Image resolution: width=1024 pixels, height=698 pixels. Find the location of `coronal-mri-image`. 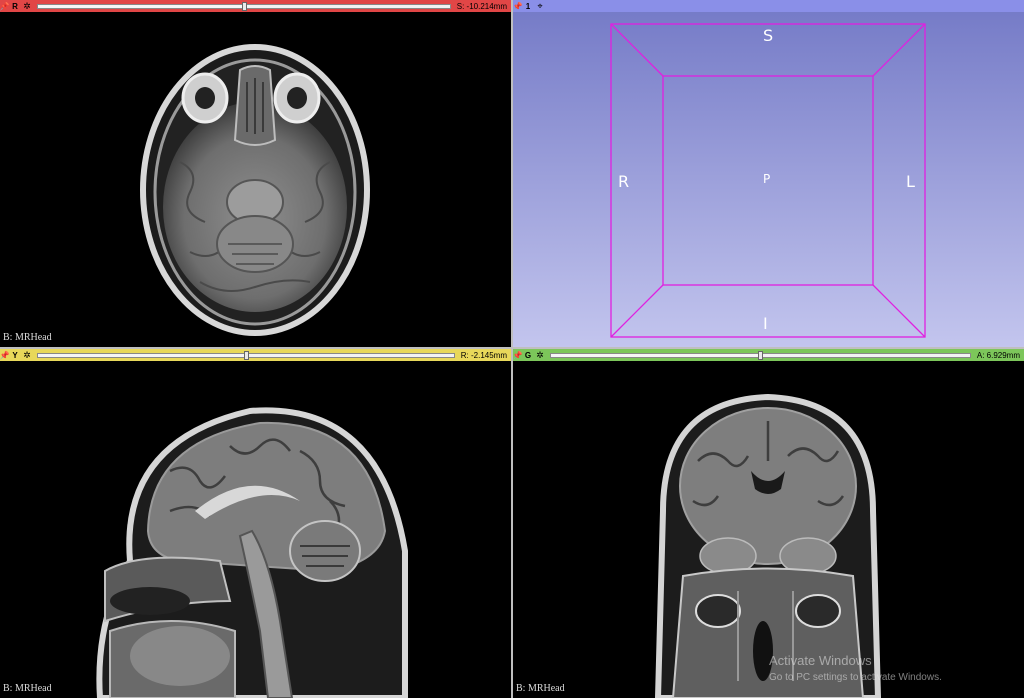

coronal-mri-image is located at coordinates (768, 545).